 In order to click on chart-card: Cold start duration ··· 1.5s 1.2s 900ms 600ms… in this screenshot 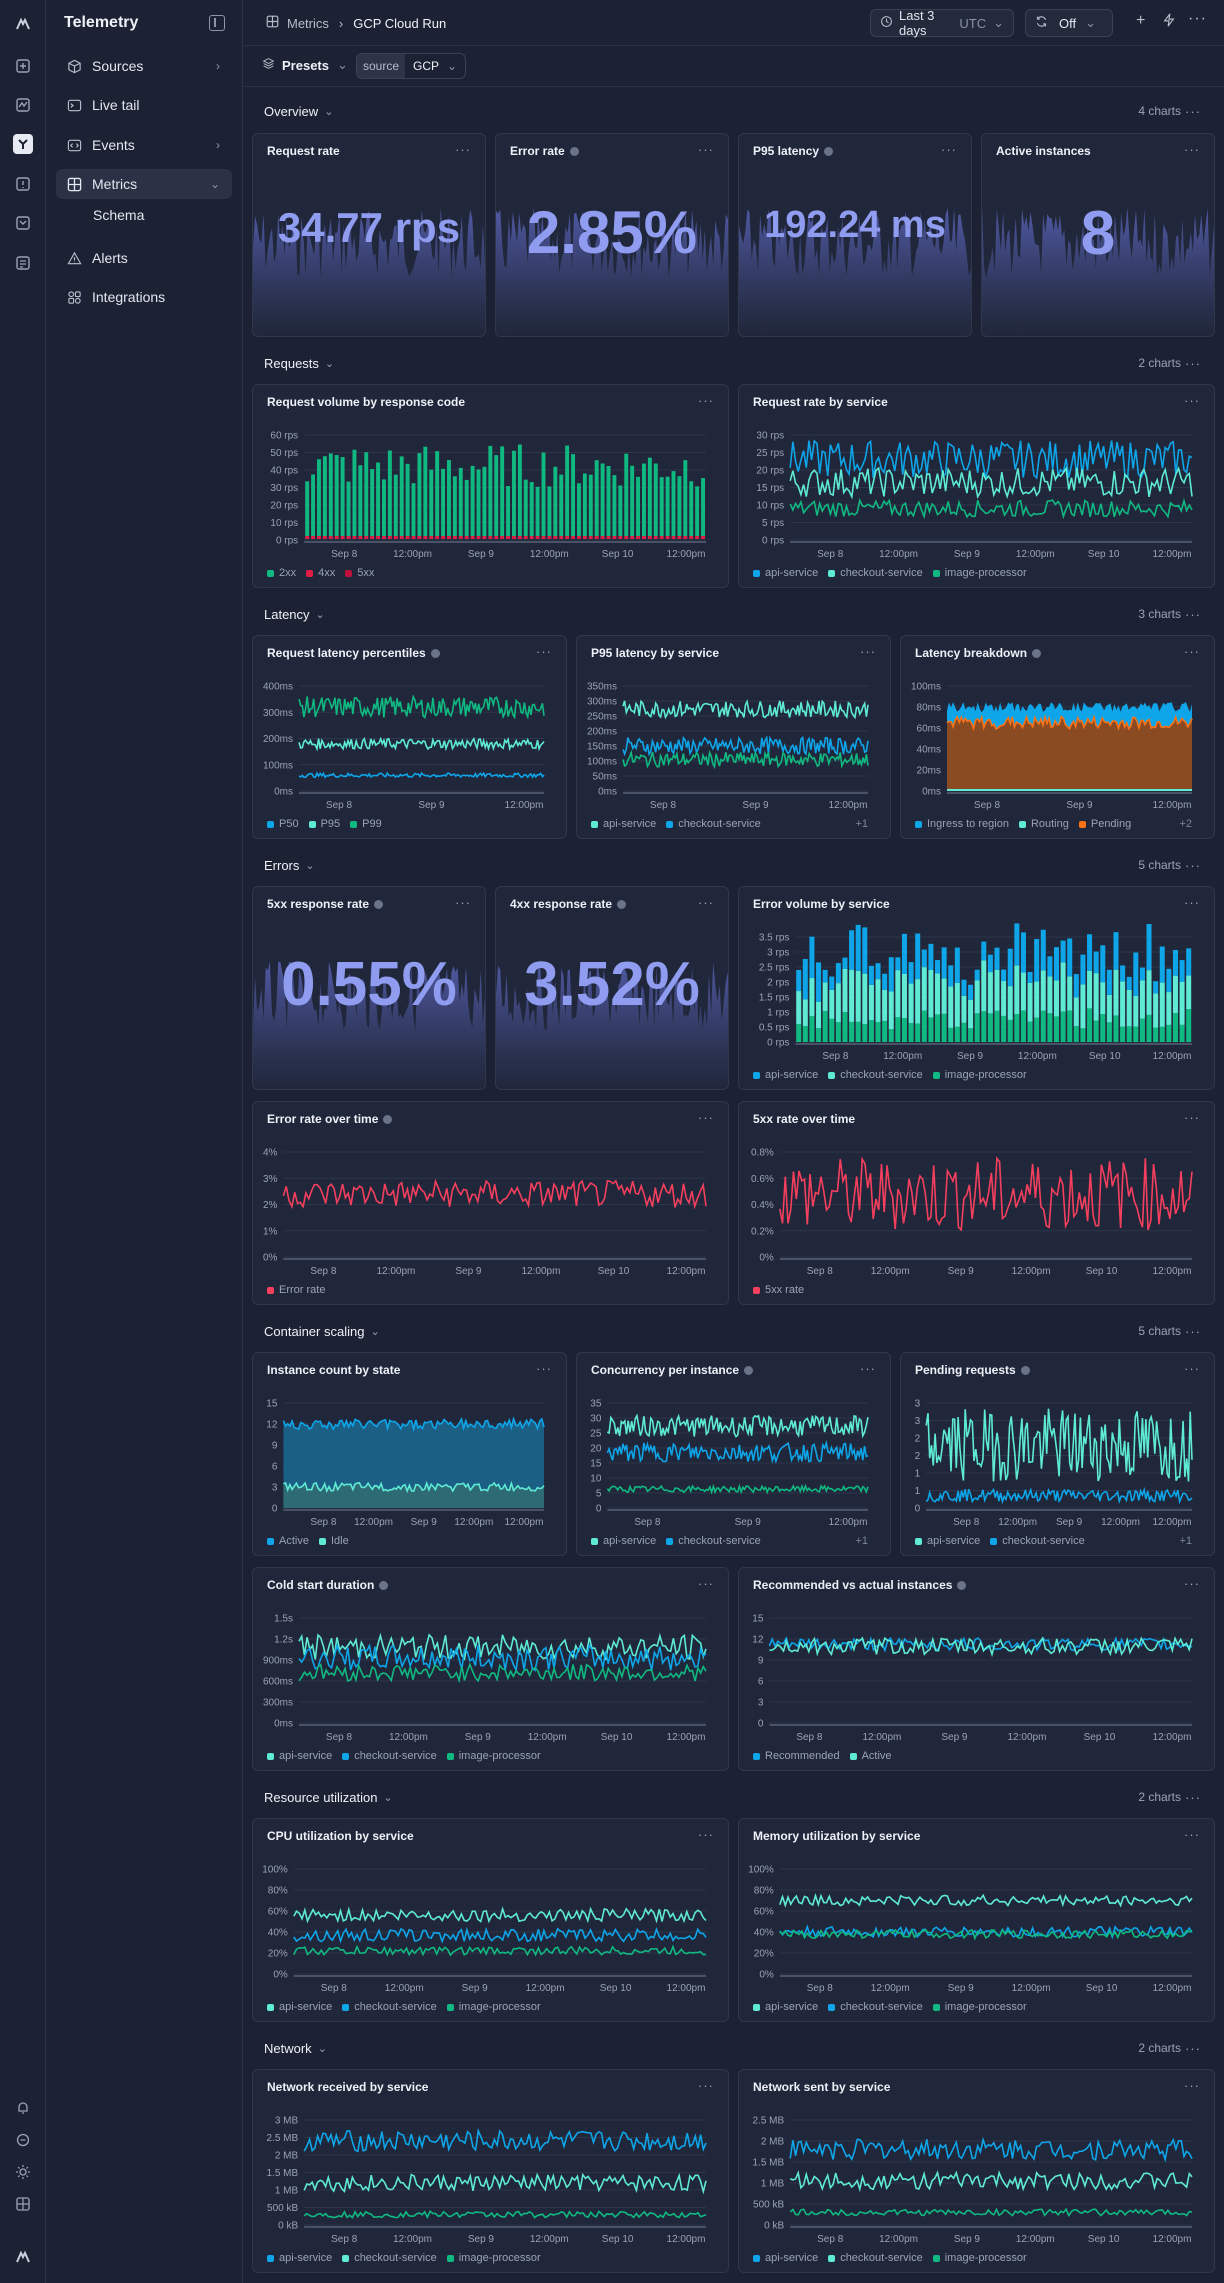, I will do `click(490, 1669)`.